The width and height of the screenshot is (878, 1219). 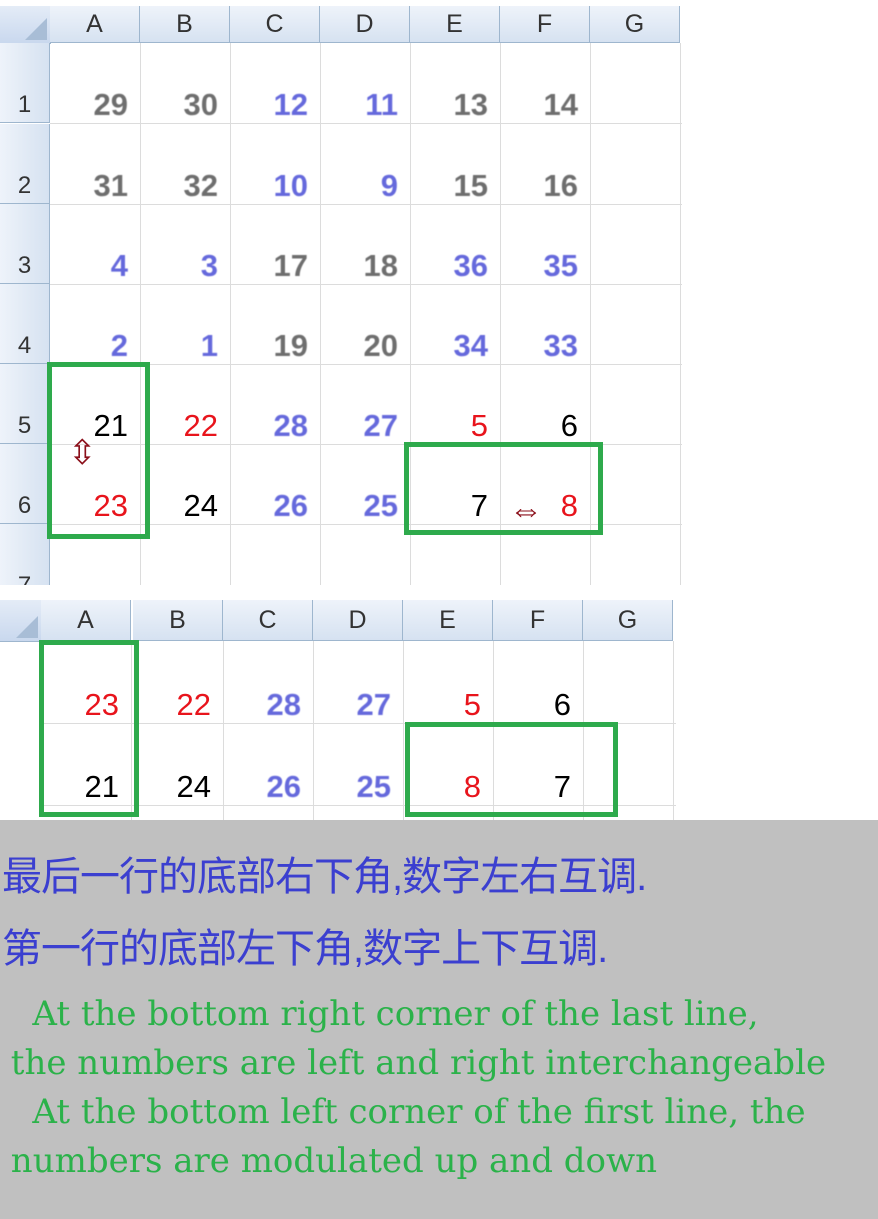 I want to click on cell-d5: 27, so click(x=359, y=426).